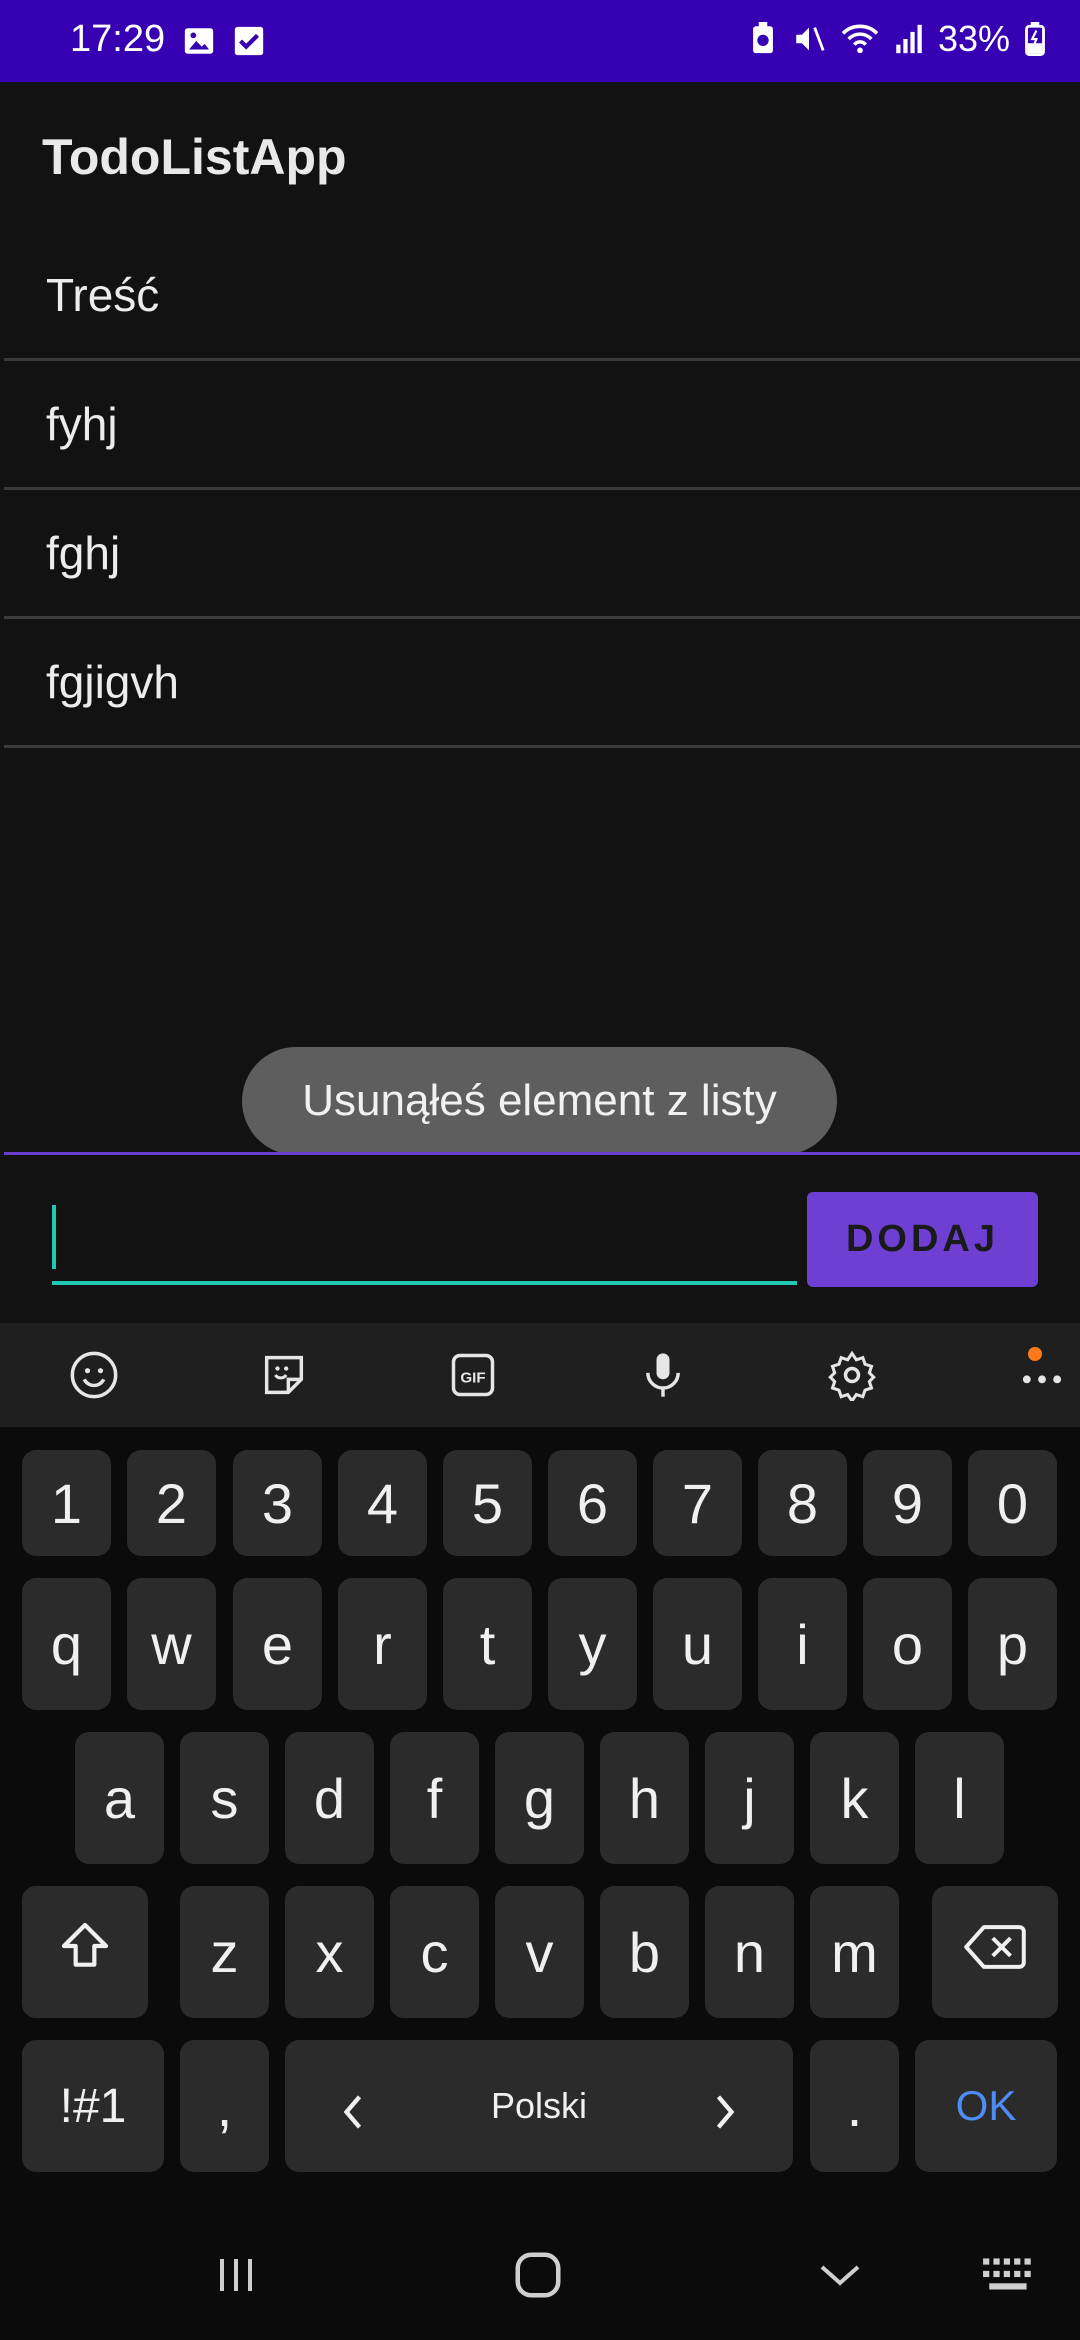  Describe the element at coordinates (118, 39) in the screenshot. I see `status-time: 17:29` at that location.